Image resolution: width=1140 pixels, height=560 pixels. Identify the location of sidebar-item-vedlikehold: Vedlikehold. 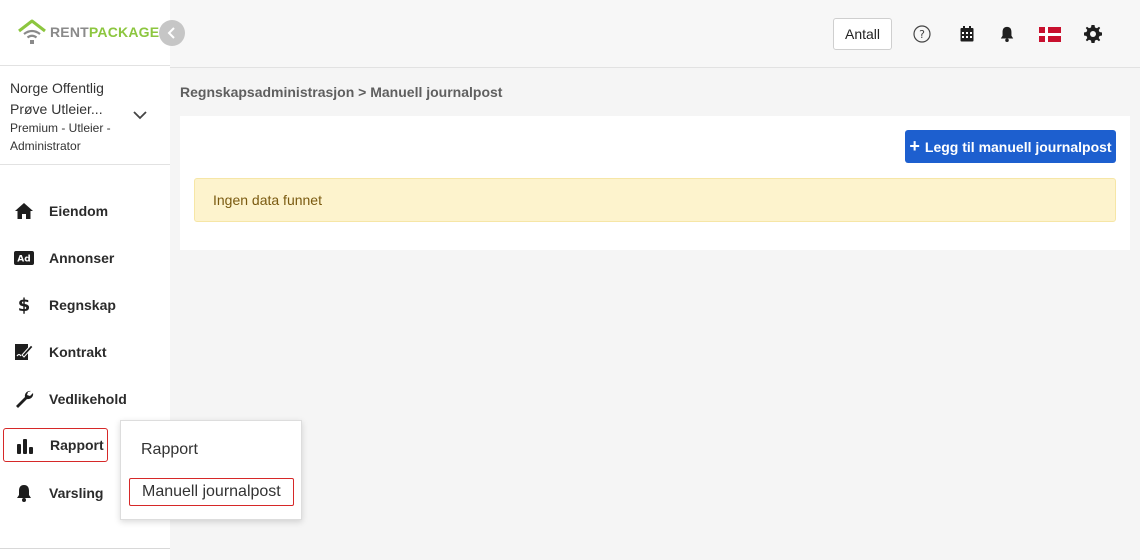
(65, 399).